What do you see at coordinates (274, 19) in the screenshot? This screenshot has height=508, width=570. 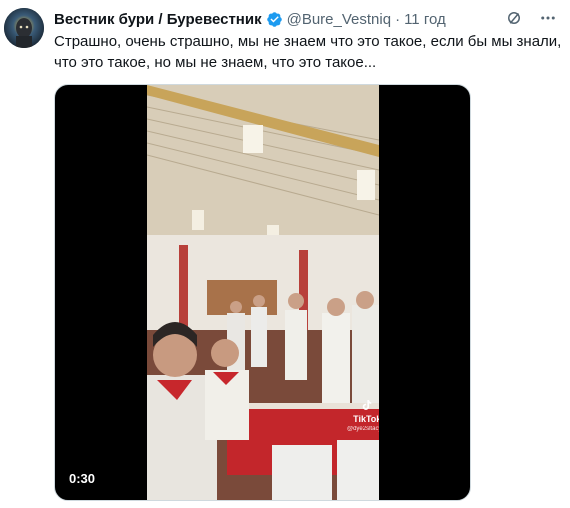 I see `verified-badge-icon` at bounding box center [274, 19].